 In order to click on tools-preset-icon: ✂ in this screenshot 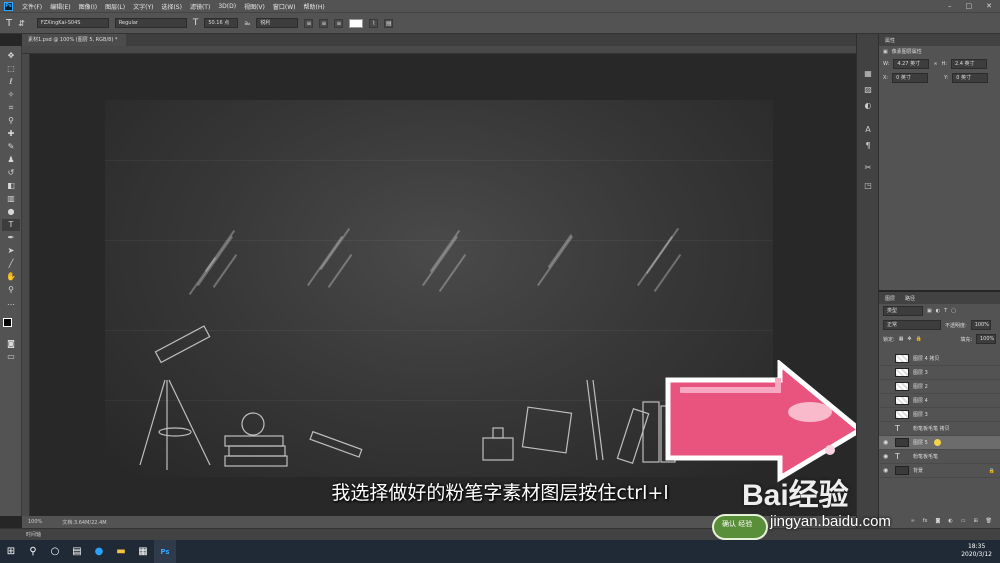, I will do `click(868, 168)`.